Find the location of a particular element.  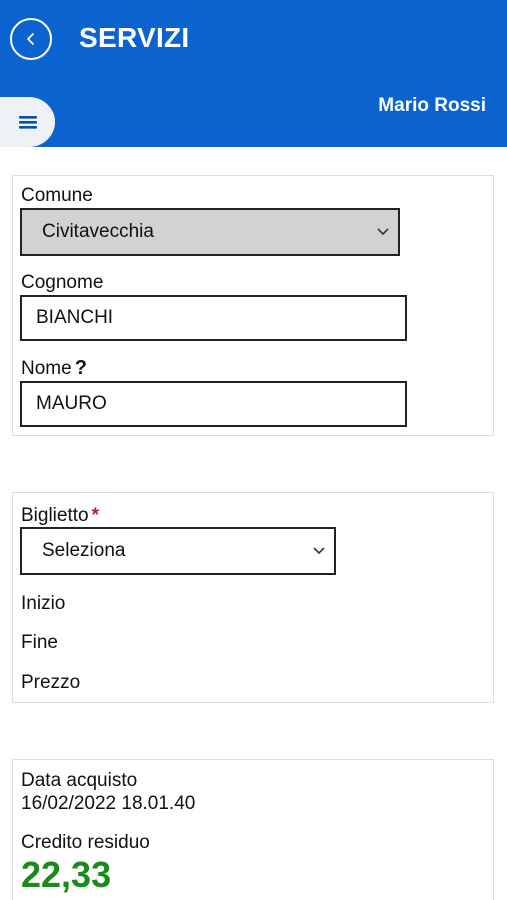

back-button is located at coordinates (31, 39).